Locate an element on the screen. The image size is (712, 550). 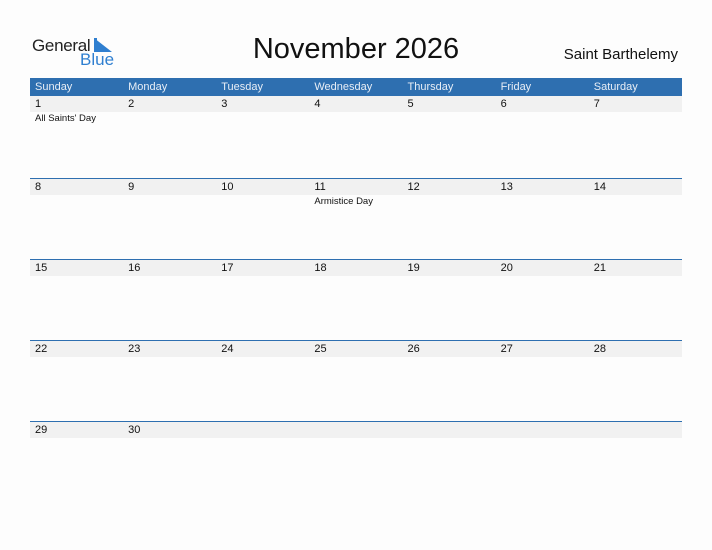
weekday-sunday: Sunday is located at coordinates (54, 87).